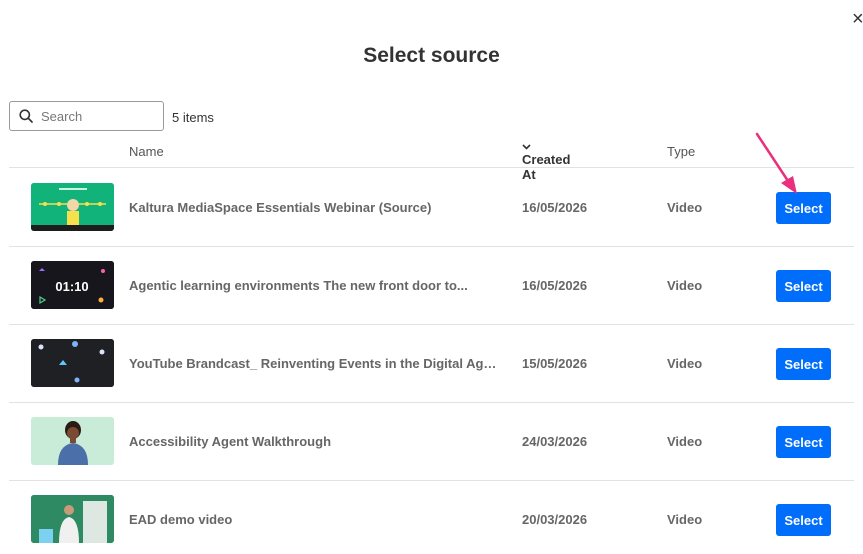  I want to click on column-header-name: Name, so click(146, 151).